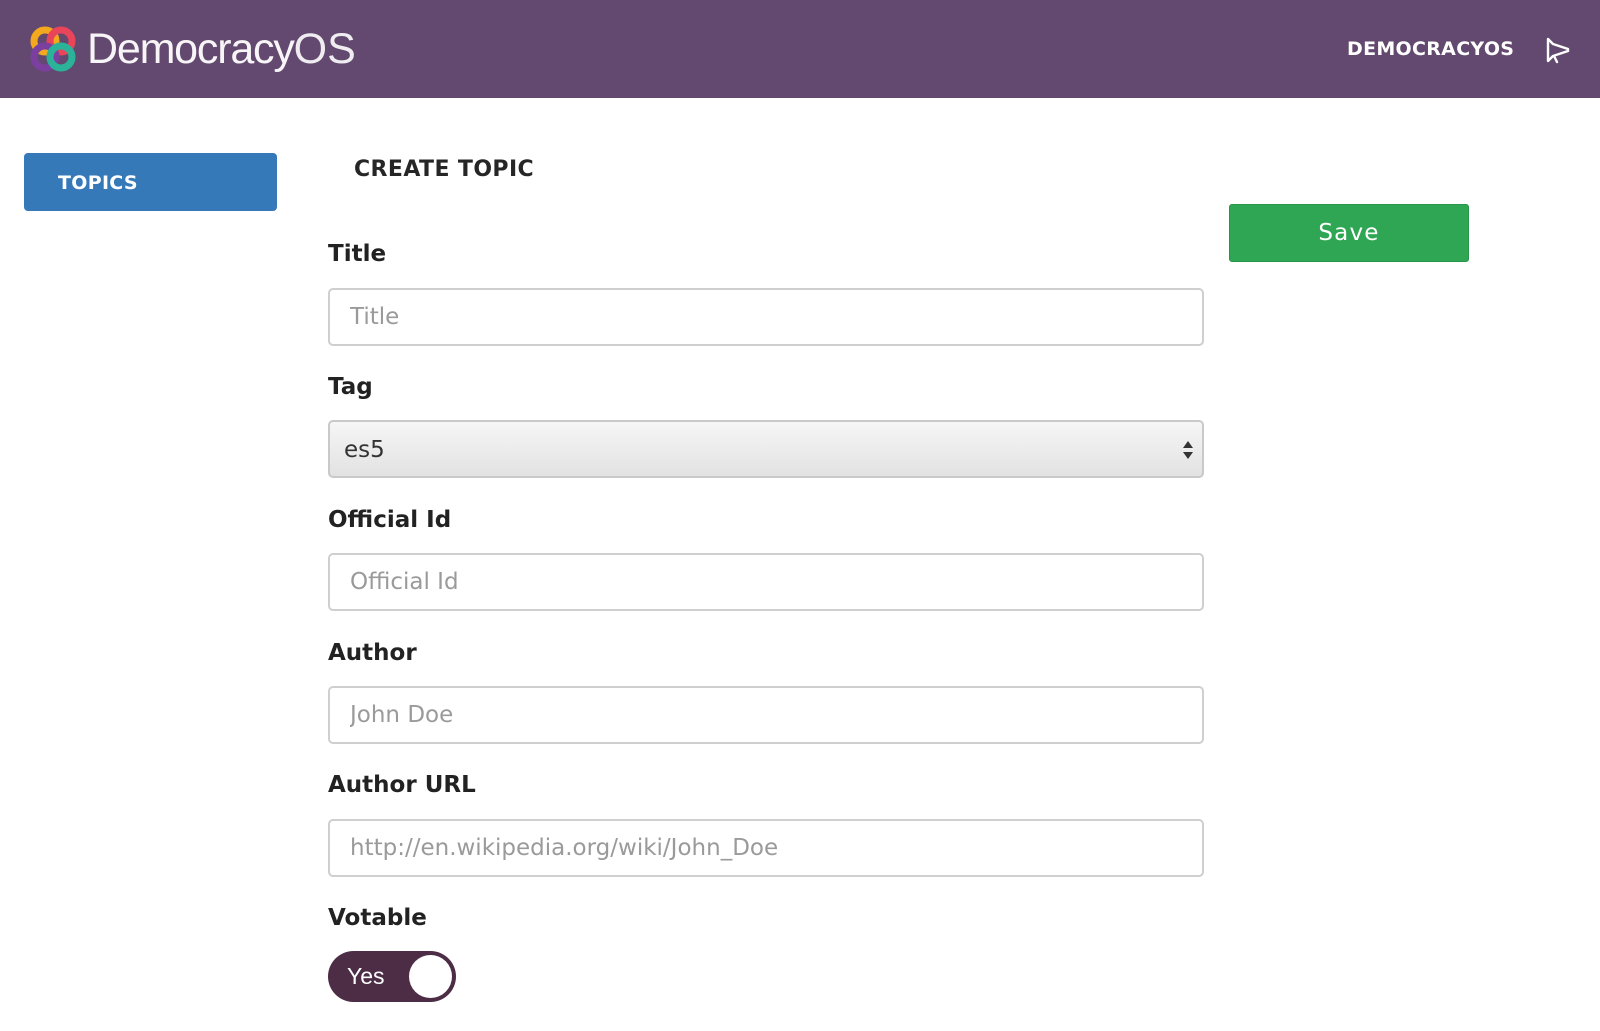  I want to click on official-id-label: Official Id, so click(390, 520).